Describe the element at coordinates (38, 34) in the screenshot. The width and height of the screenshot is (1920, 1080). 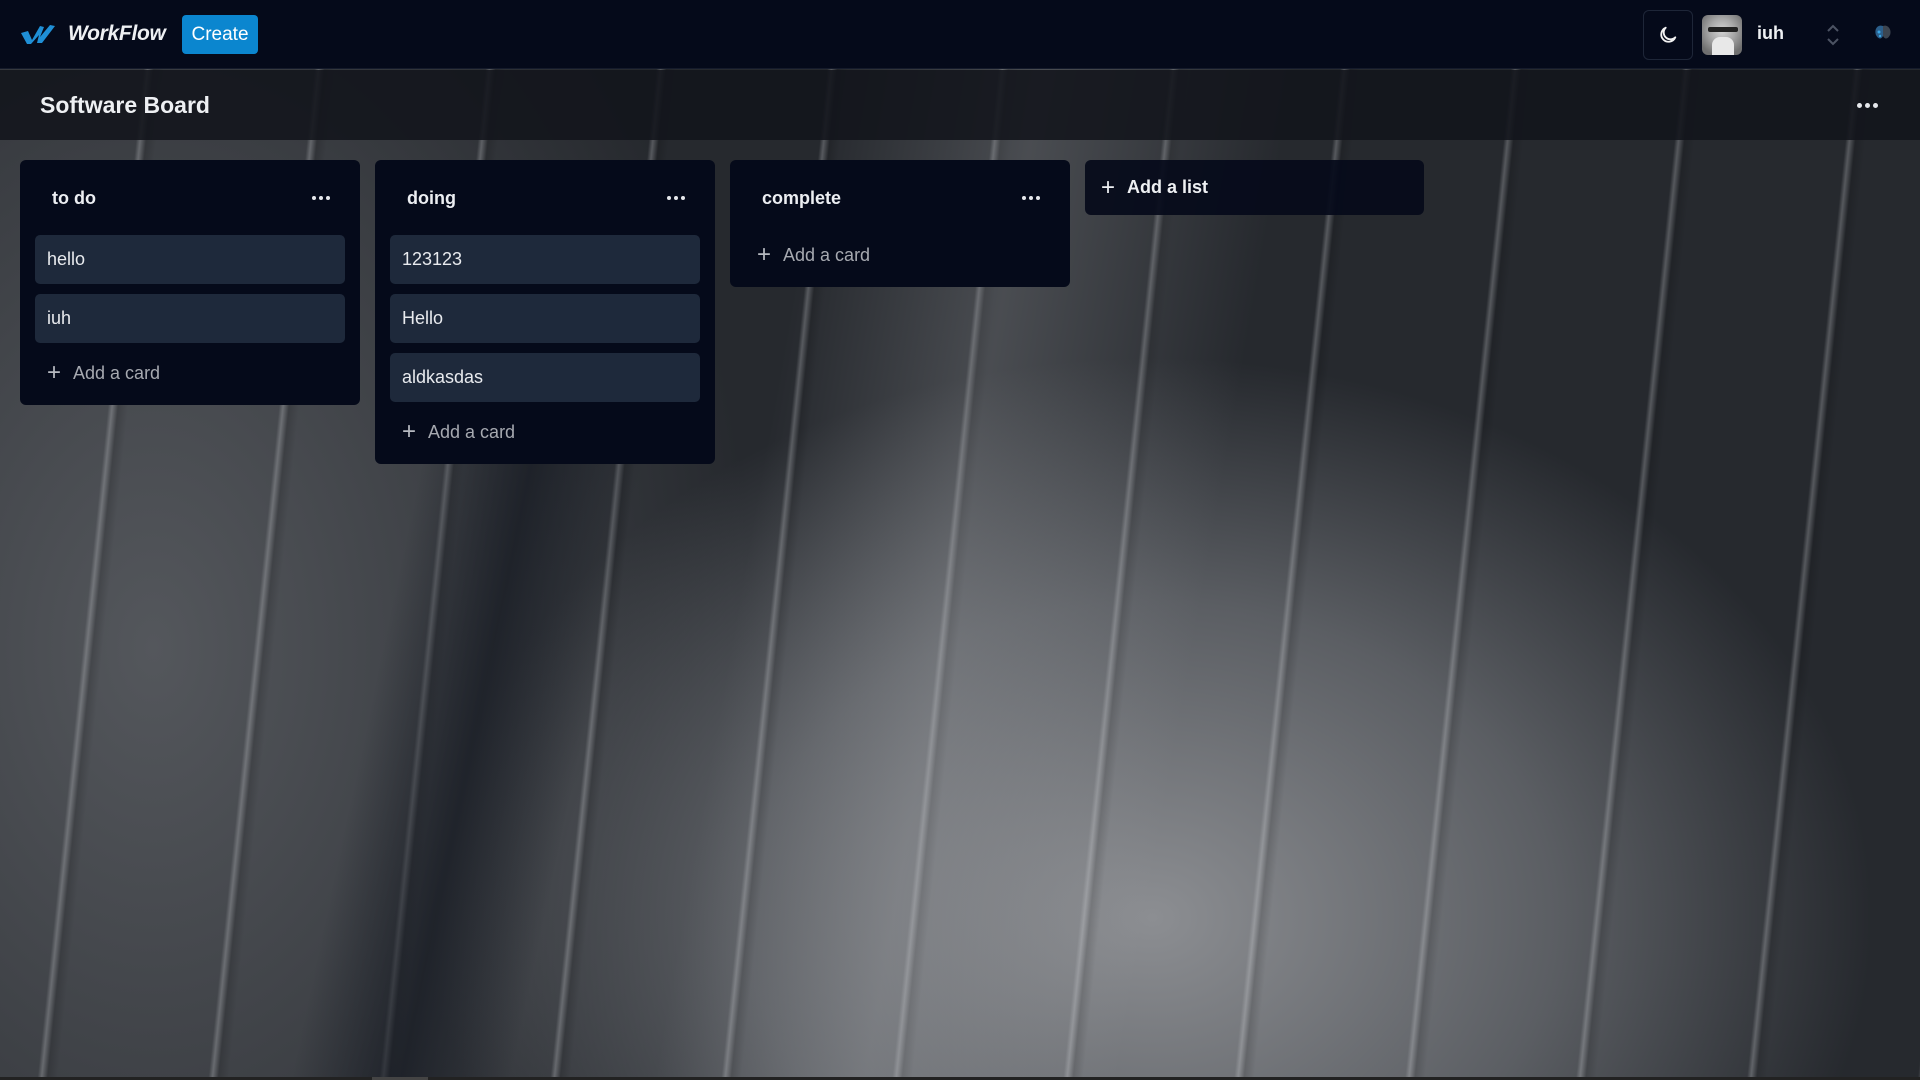
I see `workflow-logo-icon` at that location.